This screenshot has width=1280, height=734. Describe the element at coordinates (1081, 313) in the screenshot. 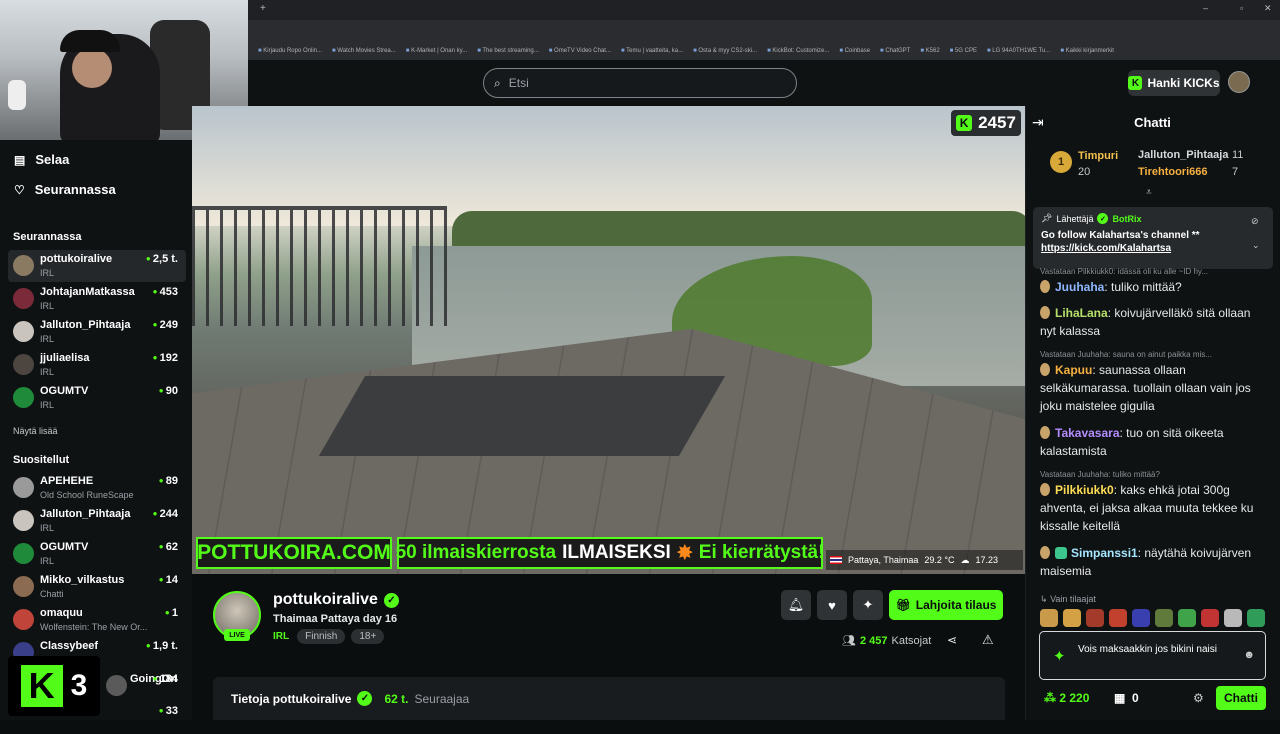

I see `chat-username: LihaLana` at that location.